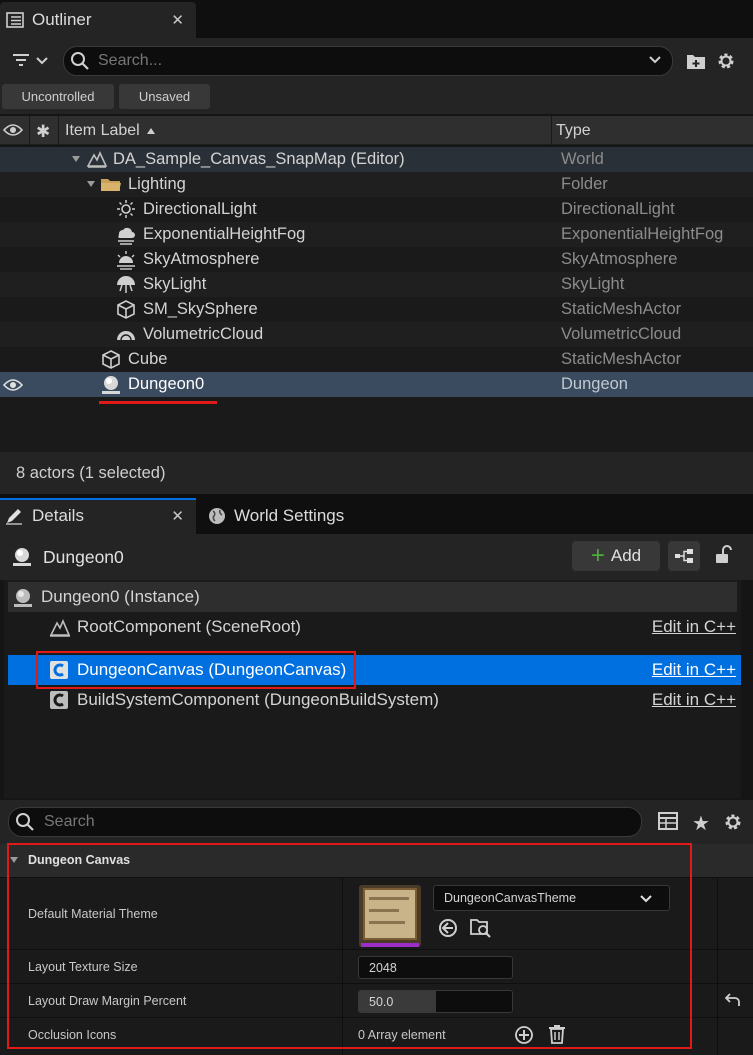  What do you see at coordinates (376, 259) in the screenshot?
I see `tree-row-skyatmosphere: SkyAtmosphere SkyAtmosphere` at bounding box center [376, 259].